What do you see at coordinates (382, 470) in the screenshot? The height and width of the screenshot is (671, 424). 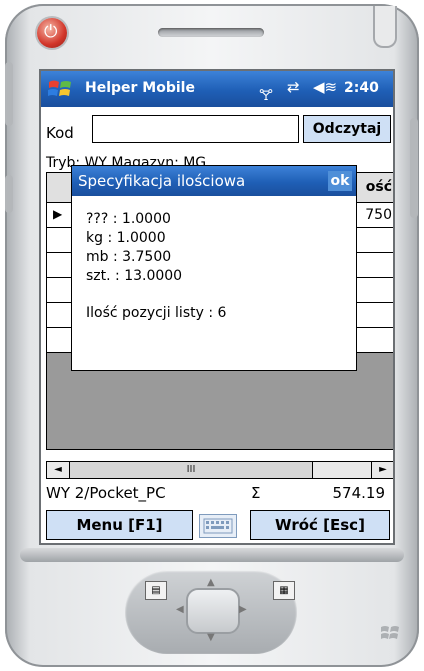 I see `scroll-right-icon: ►` at bounding box center [382, 470].